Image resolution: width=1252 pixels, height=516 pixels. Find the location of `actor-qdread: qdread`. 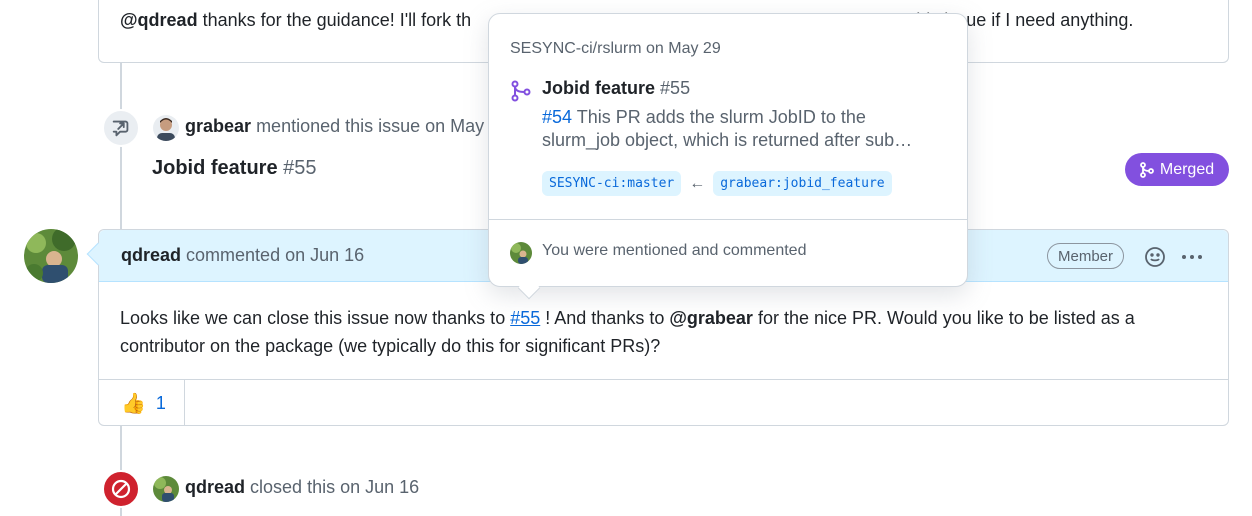

actor-qdread: qdread is located at coordinates (215, 487).